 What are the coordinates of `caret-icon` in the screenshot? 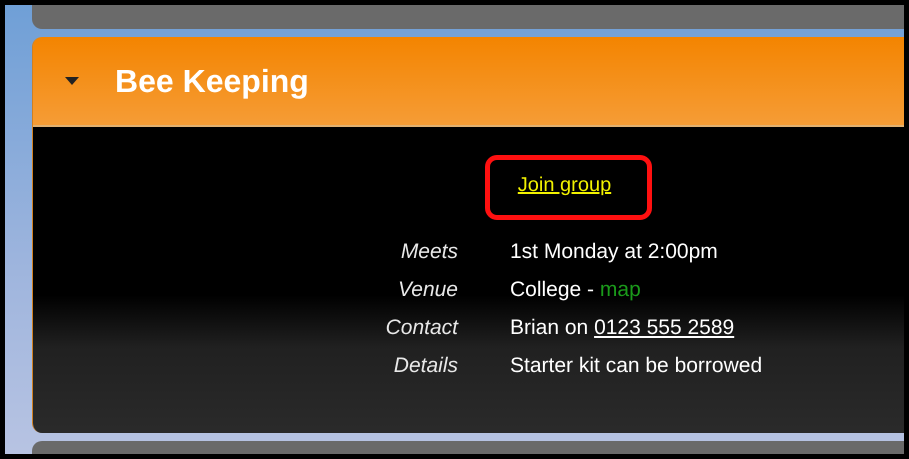 It's located at (72, 81).